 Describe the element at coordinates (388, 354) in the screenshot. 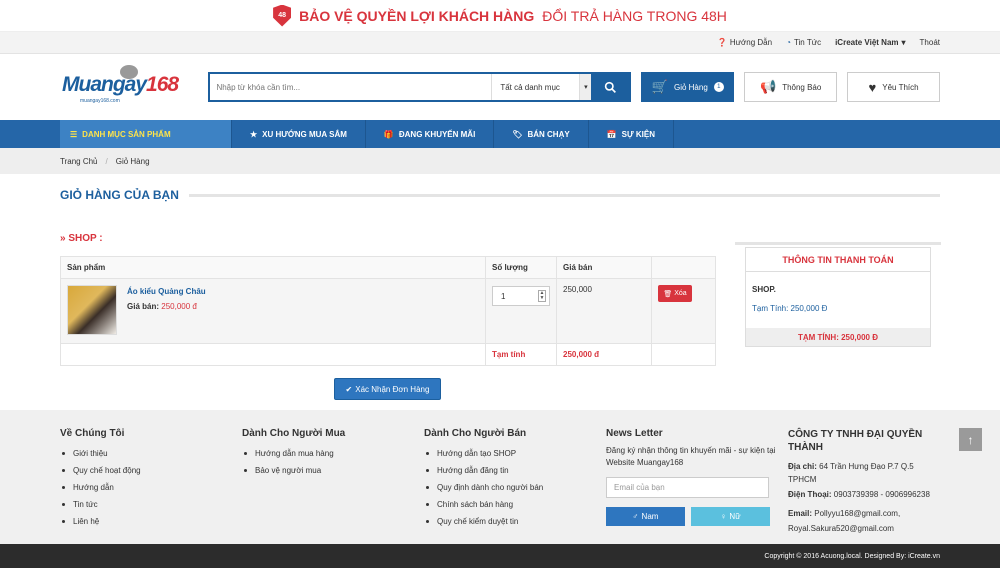

I see `subtotal-row: Tạm tính 250,000 đ` at that location.